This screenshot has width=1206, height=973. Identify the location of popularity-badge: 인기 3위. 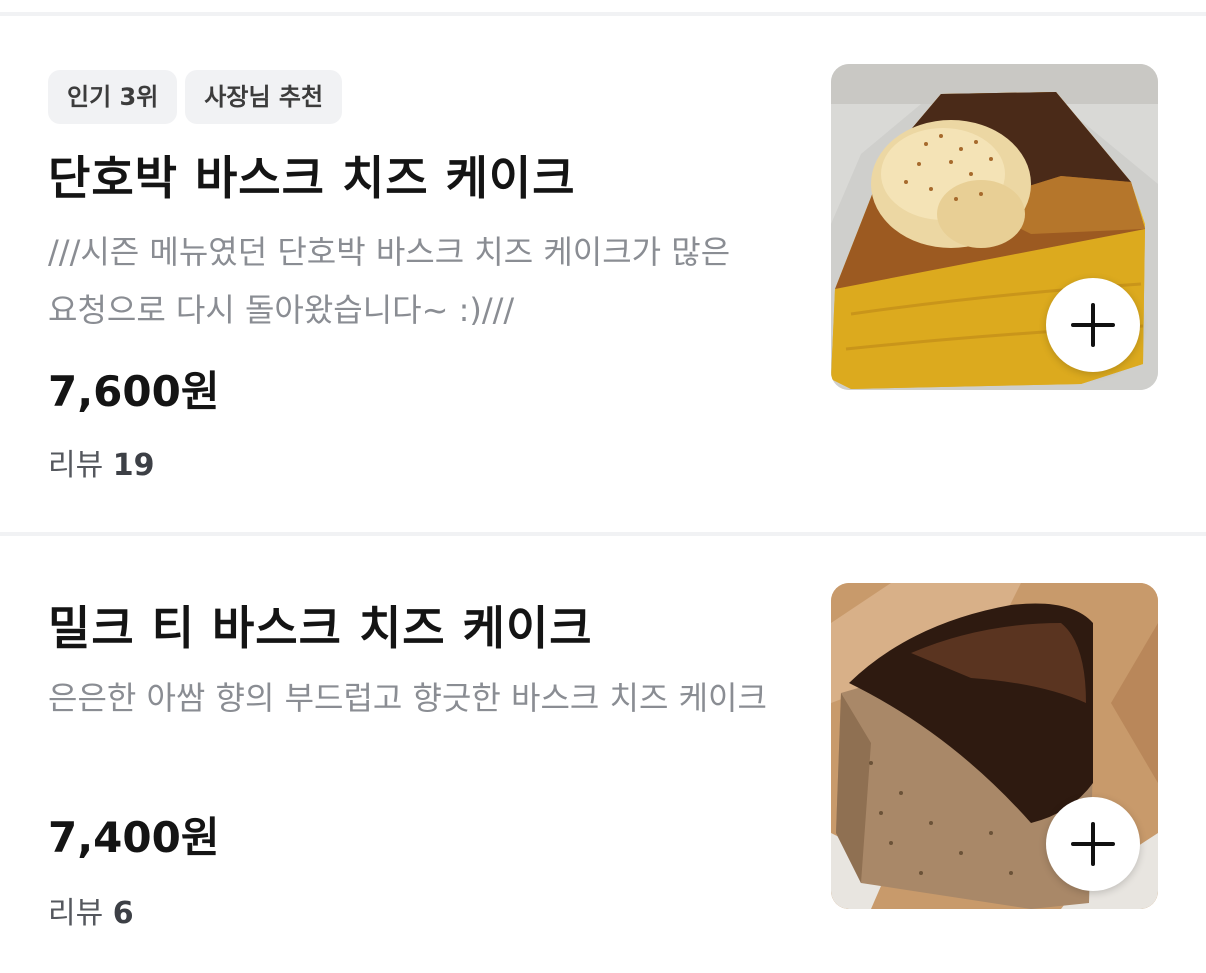
(113, 97).